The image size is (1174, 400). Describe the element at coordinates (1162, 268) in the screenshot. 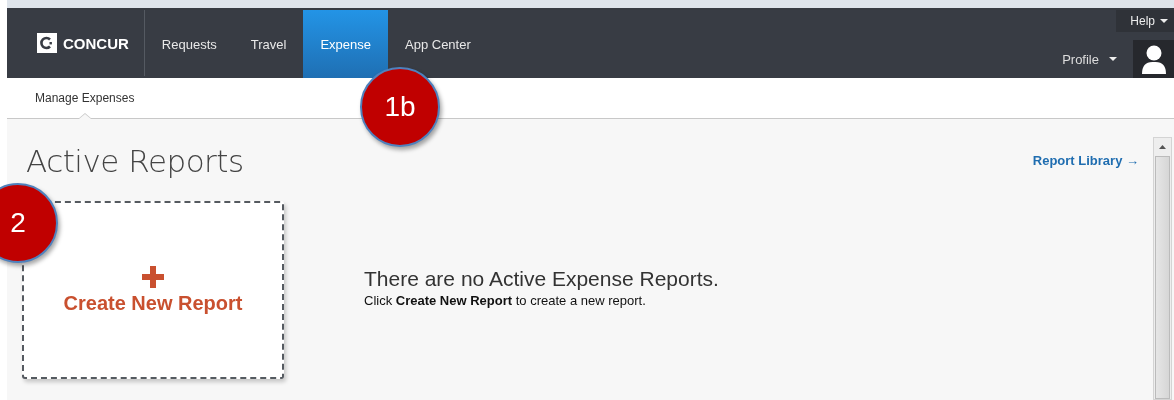

I see `scrollbar` at that location.